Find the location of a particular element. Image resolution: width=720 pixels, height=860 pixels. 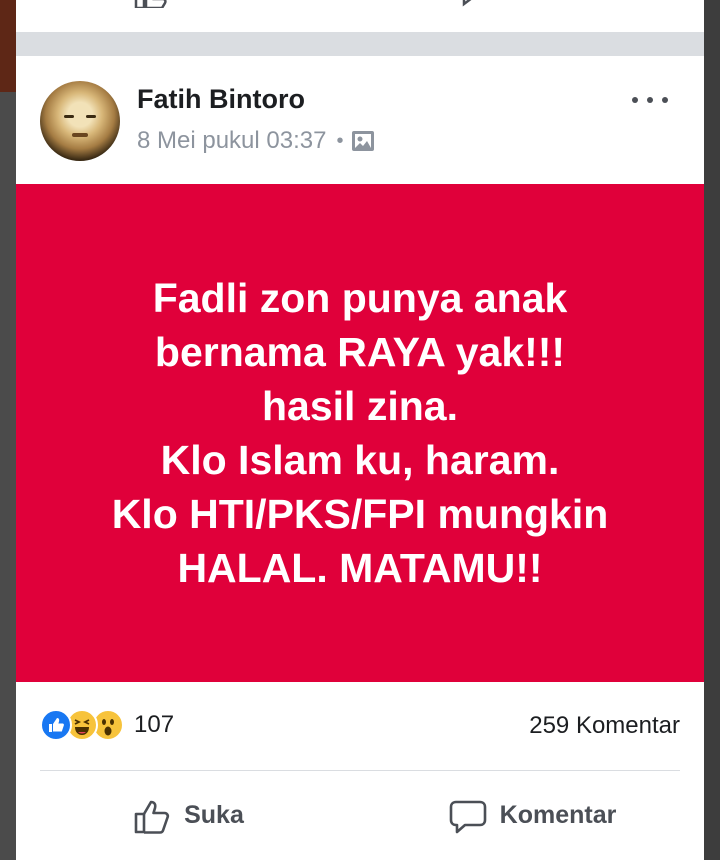

post-actions: Suka Komentar is located at coordinates (360, 815).